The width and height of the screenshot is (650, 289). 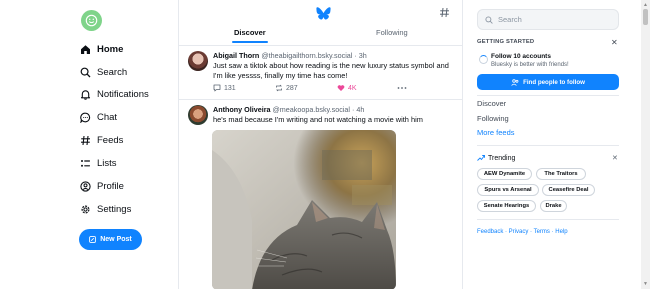 What do you see at coordinates (107, 117) in the screenshot?
I see `nav-chat-label: Chat` at bounding box center [107, 117].